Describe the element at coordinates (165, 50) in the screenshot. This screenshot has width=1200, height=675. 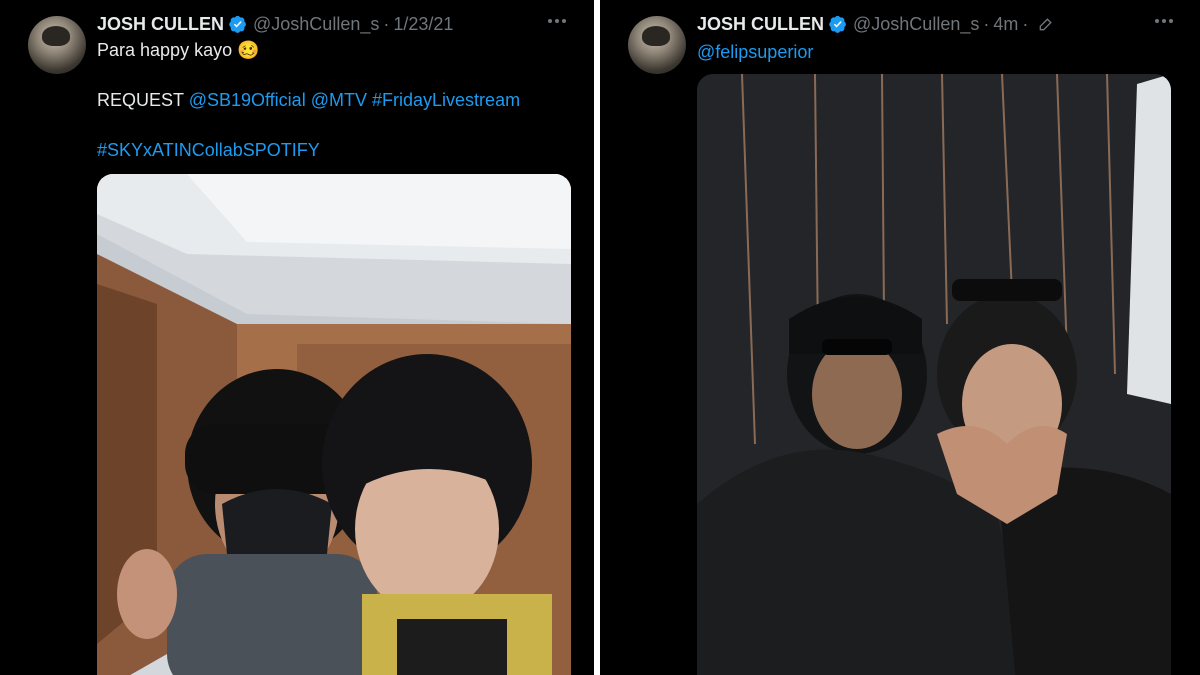
I see `tweet-text: Para happy kayo` at that location.